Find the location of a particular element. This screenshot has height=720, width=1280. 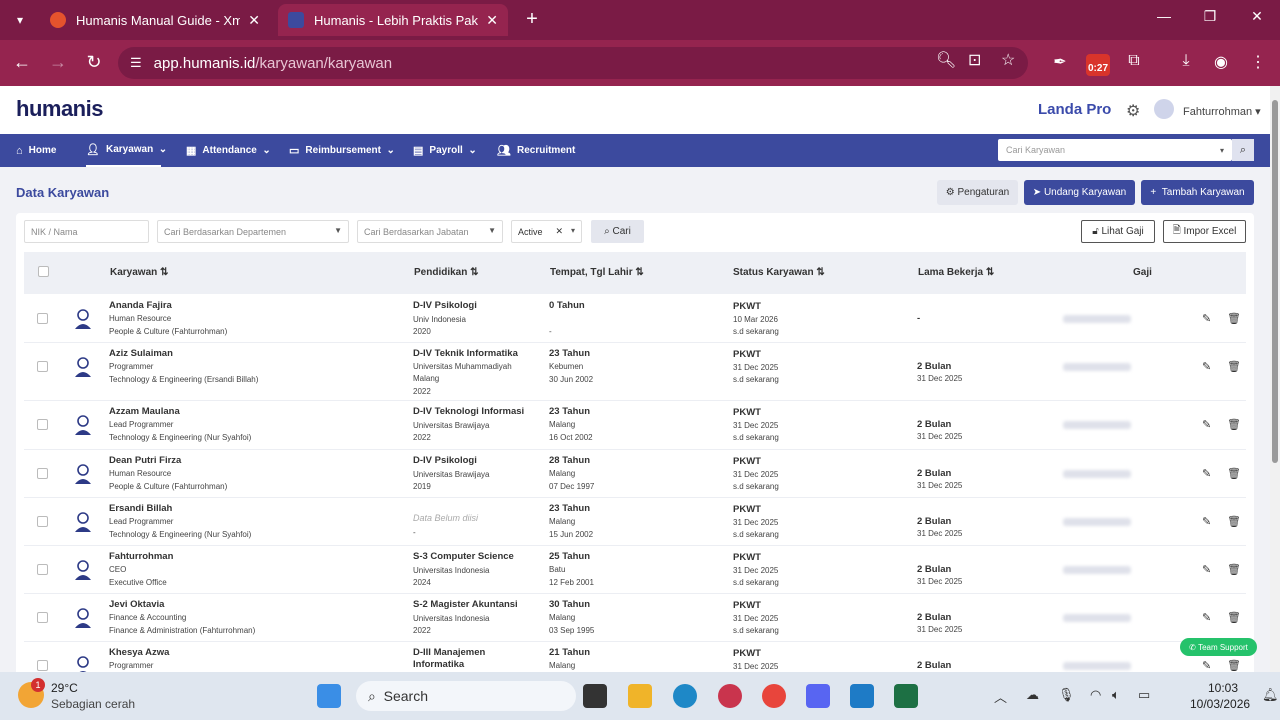

tab-list-chevron-icon: ▾ is located at coordinates (20, 20).